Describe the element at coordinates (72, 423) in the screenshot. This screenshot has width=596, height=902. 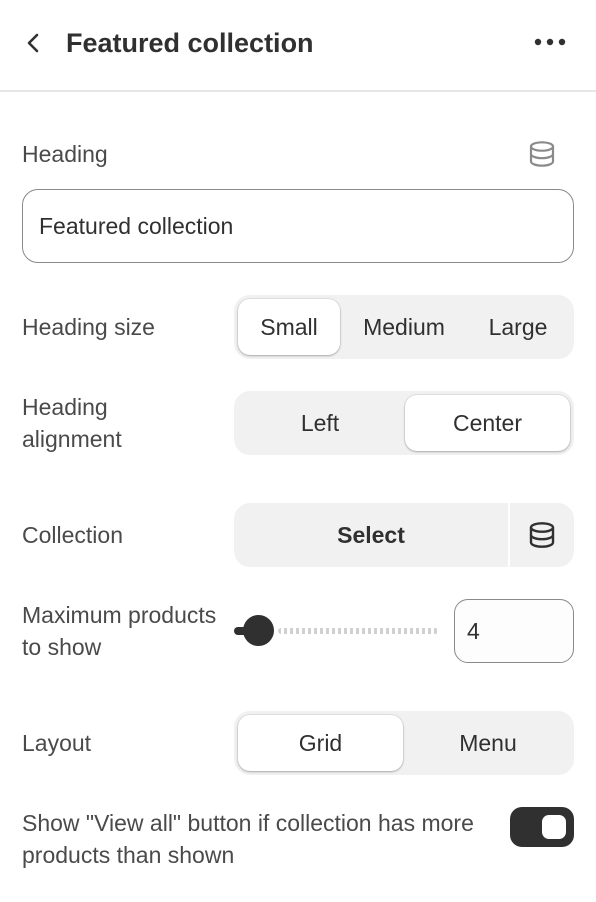
I see `heading-alignment-label: Heading alignment` at that location.